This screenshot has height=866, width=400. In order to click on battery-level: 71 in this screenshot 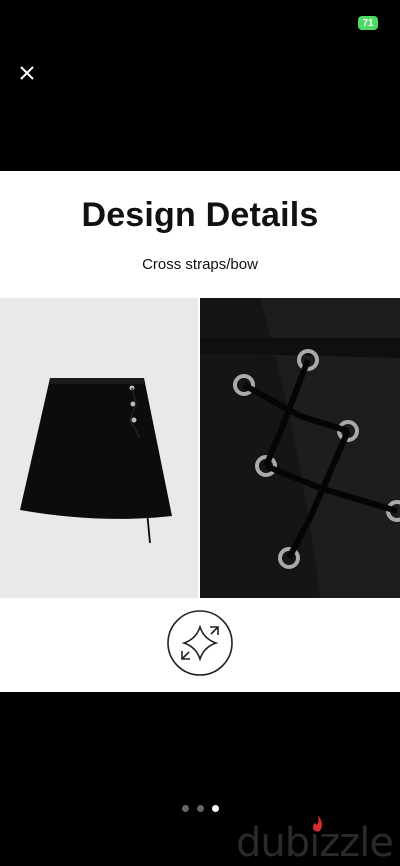, I will do `click(368, 23)`.